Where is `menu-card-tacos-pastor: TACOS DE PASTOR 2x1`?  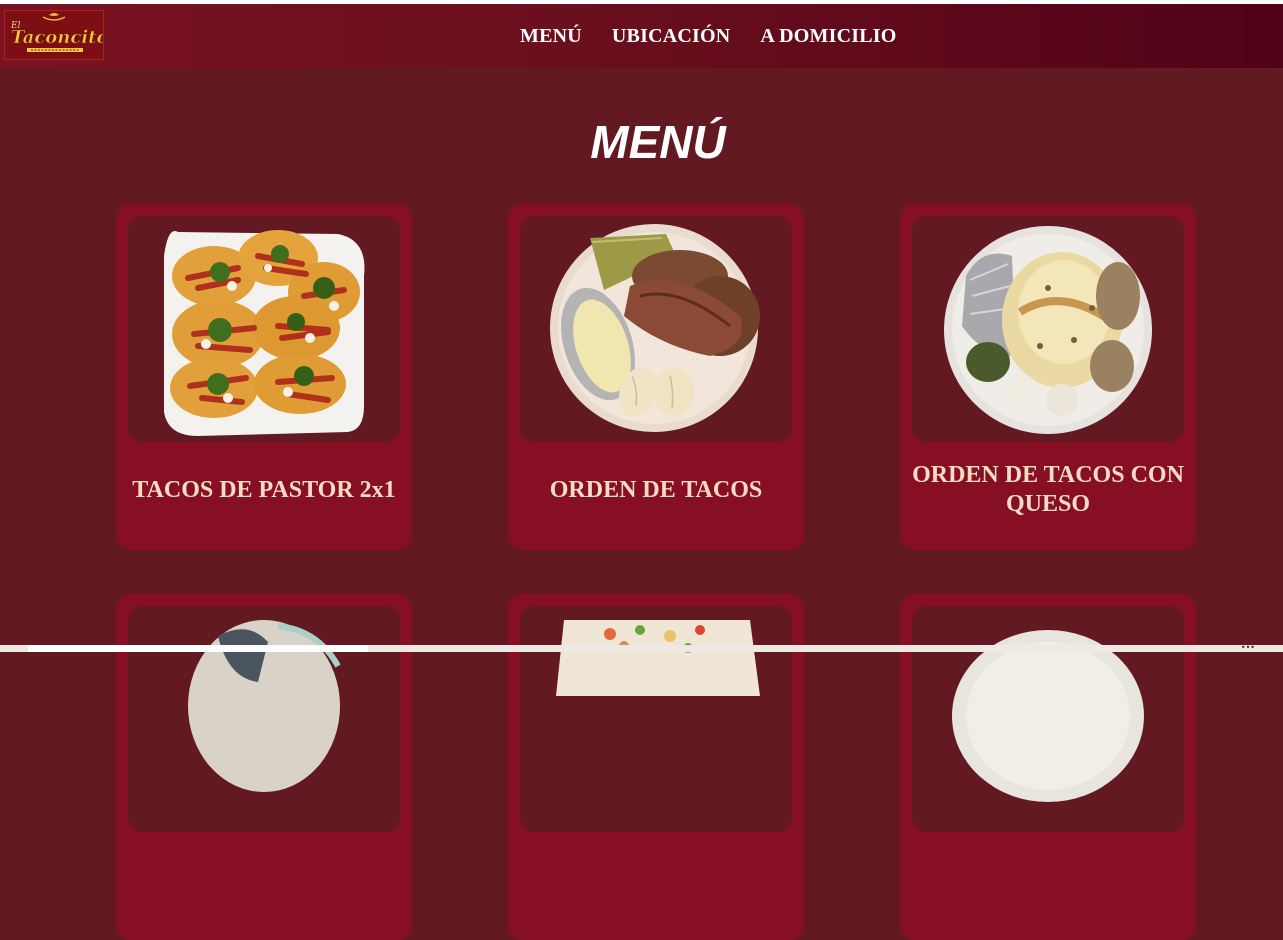 menu-card-tacos-pastor: TACOS DE PASTOR 2x1 is located at coordinates (264, 377).